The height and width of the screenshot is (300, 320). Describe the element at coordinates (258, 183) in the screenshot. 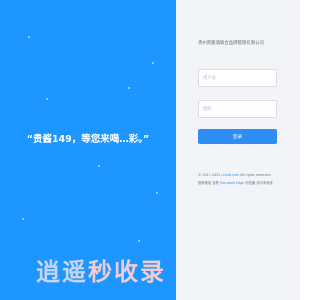

I see `browser-suffix: 浏览器 访问本系统` at that location.